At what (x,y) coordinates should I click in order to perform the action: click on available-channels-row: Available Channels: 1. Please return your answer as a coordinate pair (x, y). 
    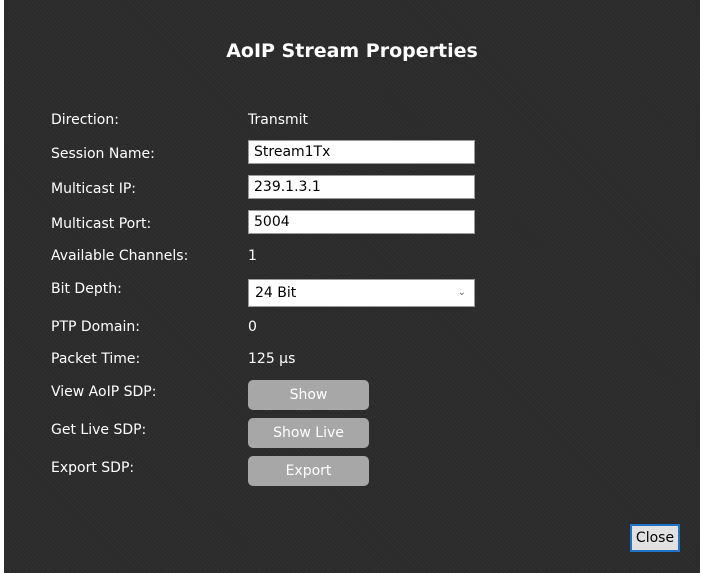
    Looking at the image, I should click on (352, 256).